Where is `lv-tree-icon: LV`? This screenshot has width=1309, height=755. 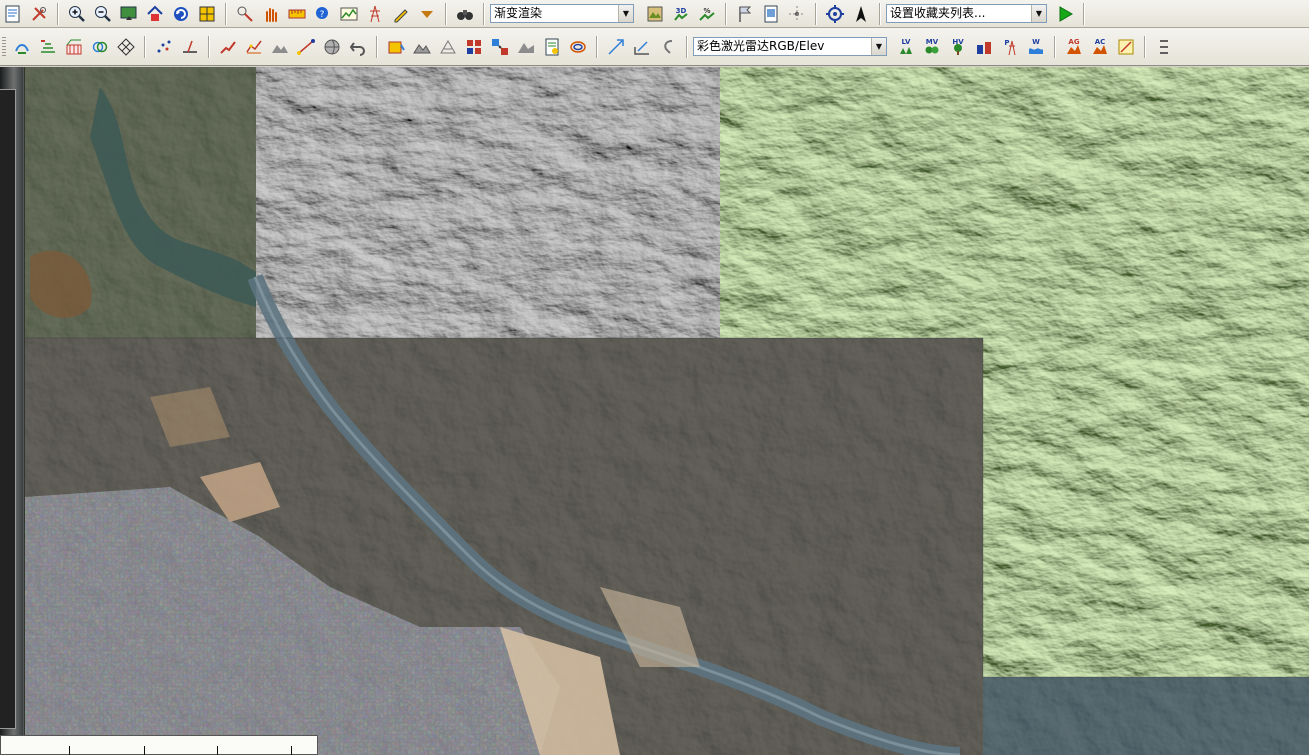
lv-tree-icon: LV is located at coordinates (906, 47).